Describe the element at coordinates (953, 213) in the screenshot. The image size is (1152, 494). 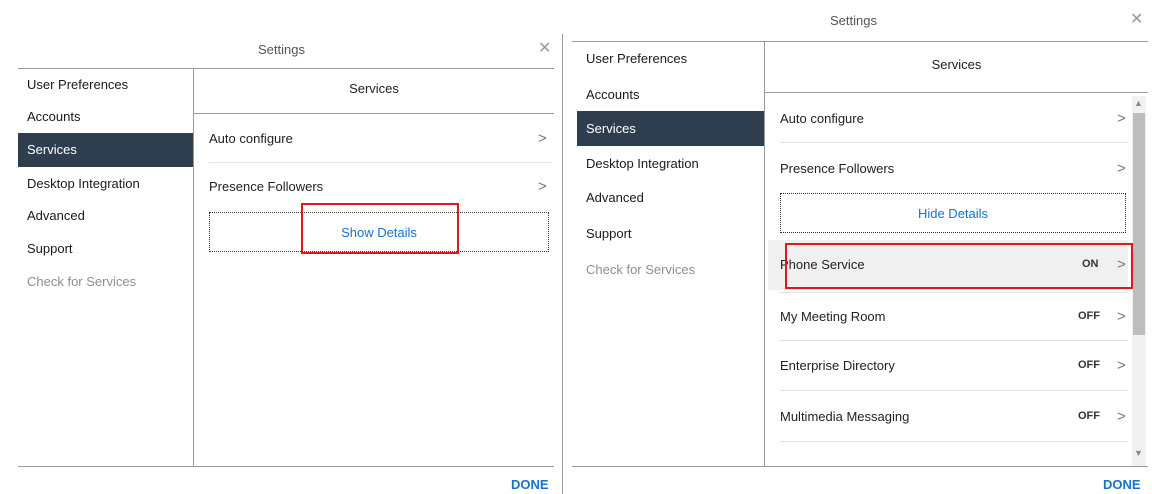
I see `hide-details-button: Hide Details` at that location.